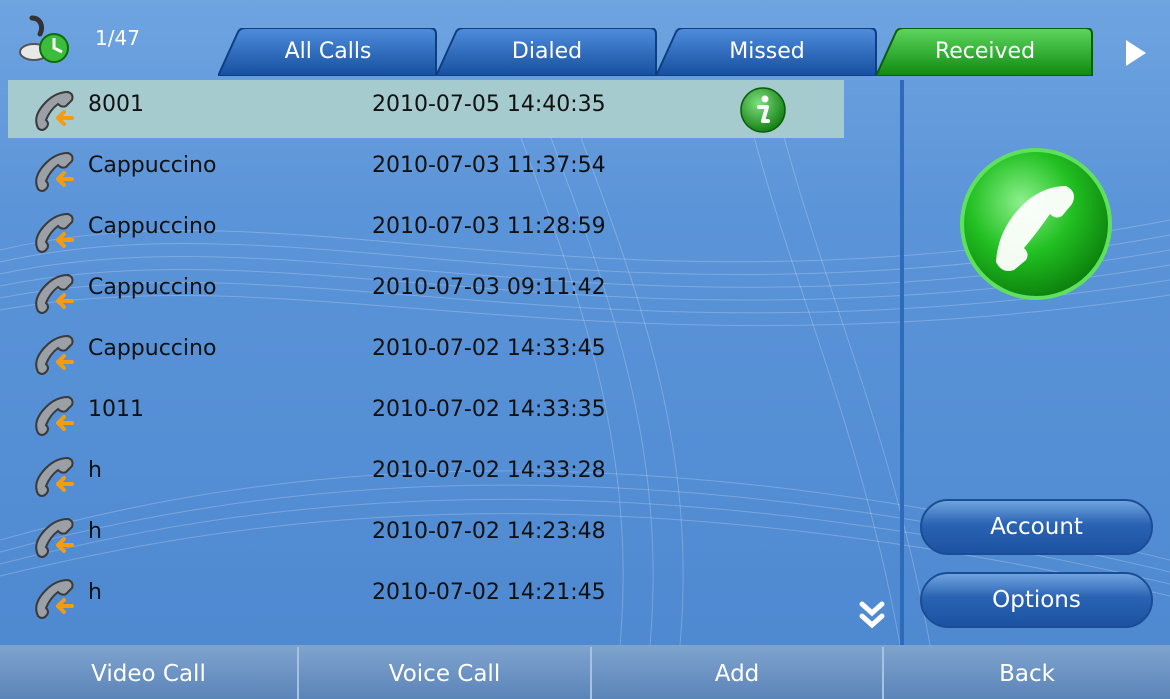 The image size is (1170, 699). Describe the element at coordinates (1036, 224) in the screenshot. I see `green-call-icon` at that location.